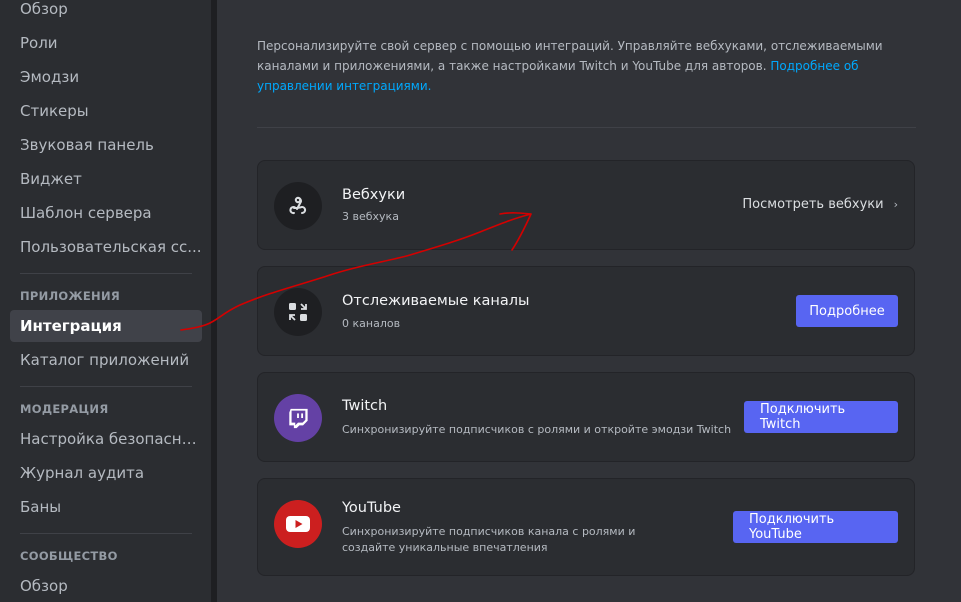 The width and height of the screenshot is (961, 602). What do you see at coordinates (64, 409) in the screenshot?
I see `sidebar-section-moderation: МОДЕРАЦИЯ` at bounding box center [64, 409].